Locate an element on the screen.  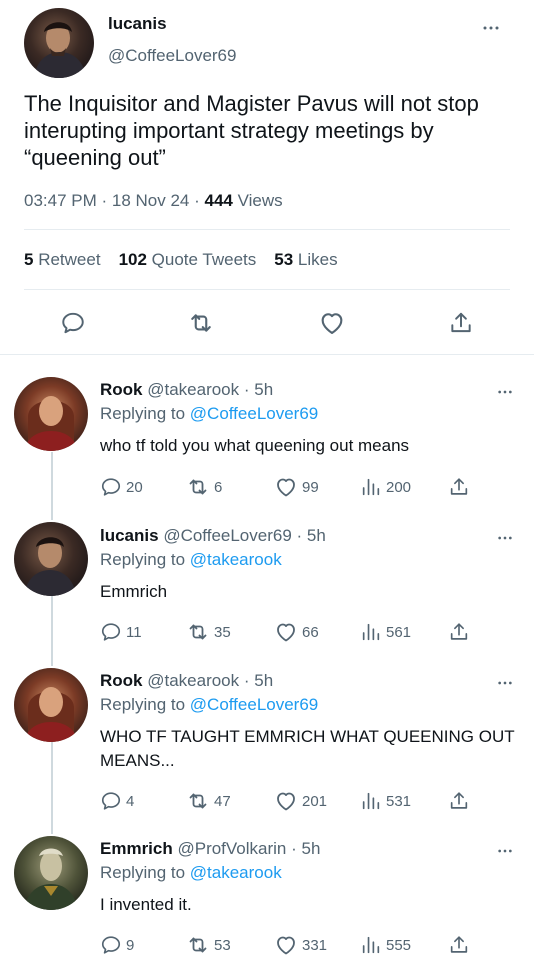
reply-actions: 11 35 66 561 is located at coordinates (300, 632).